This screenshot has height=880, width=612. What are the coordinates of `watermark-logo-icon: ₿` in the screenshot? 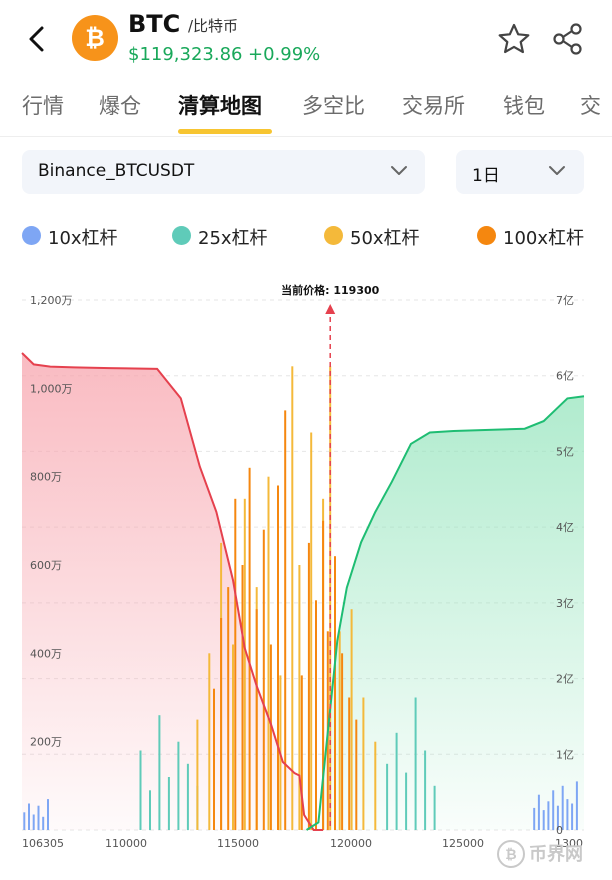 It's located at (511, 854).